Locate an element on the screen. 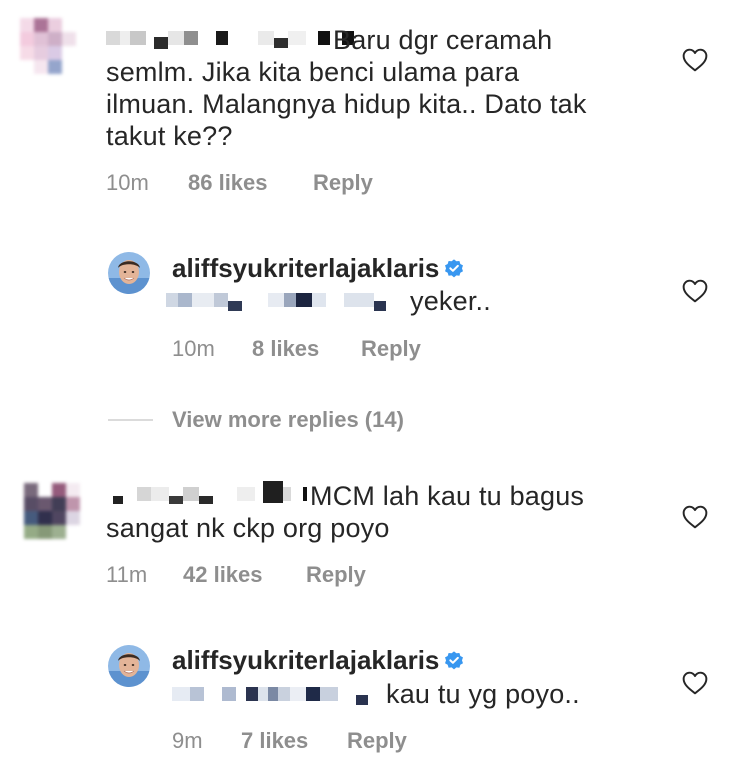 This screenshot has height=782, width=750. comment-text: MCM lah kau tu bagus is located at coordinates (447, 496).